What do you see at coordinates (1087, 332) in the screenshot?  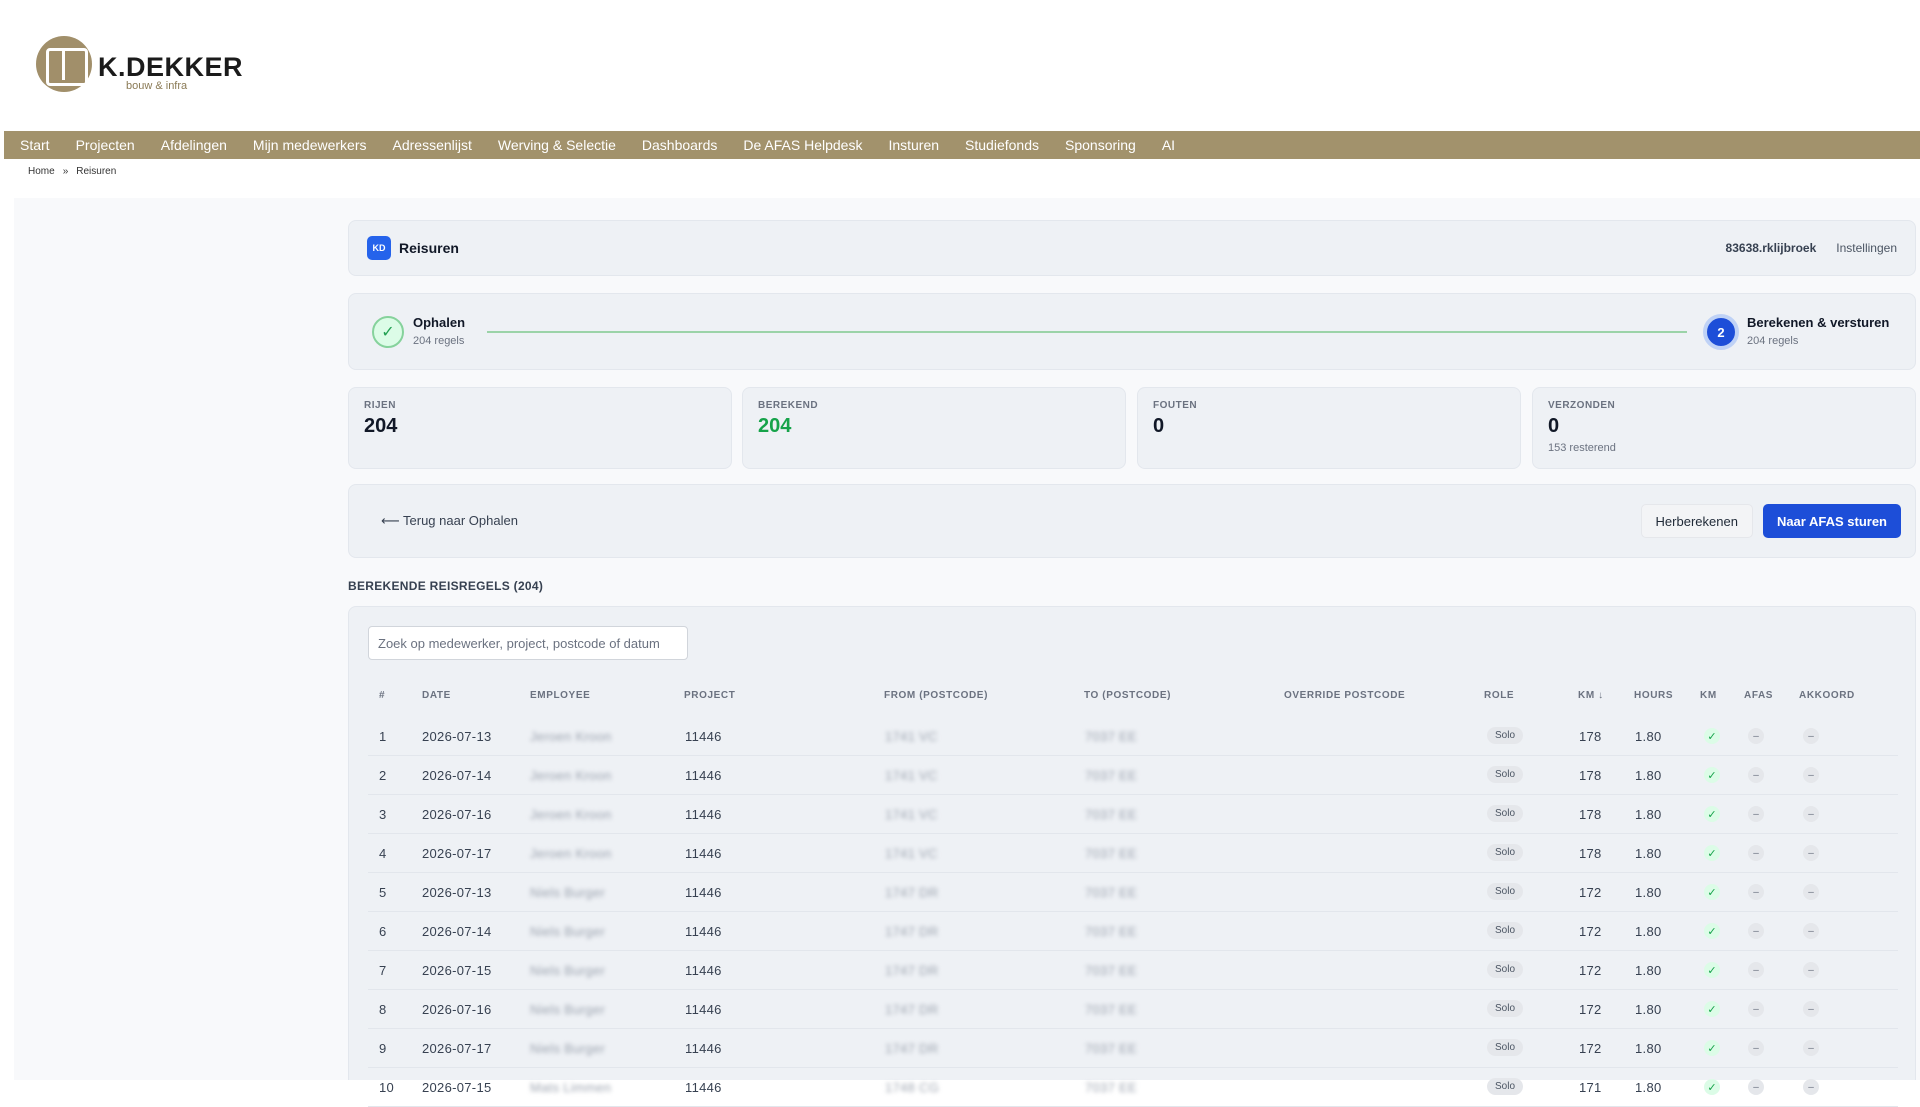 I see `step-connector` at bounding box center [1087, 332].